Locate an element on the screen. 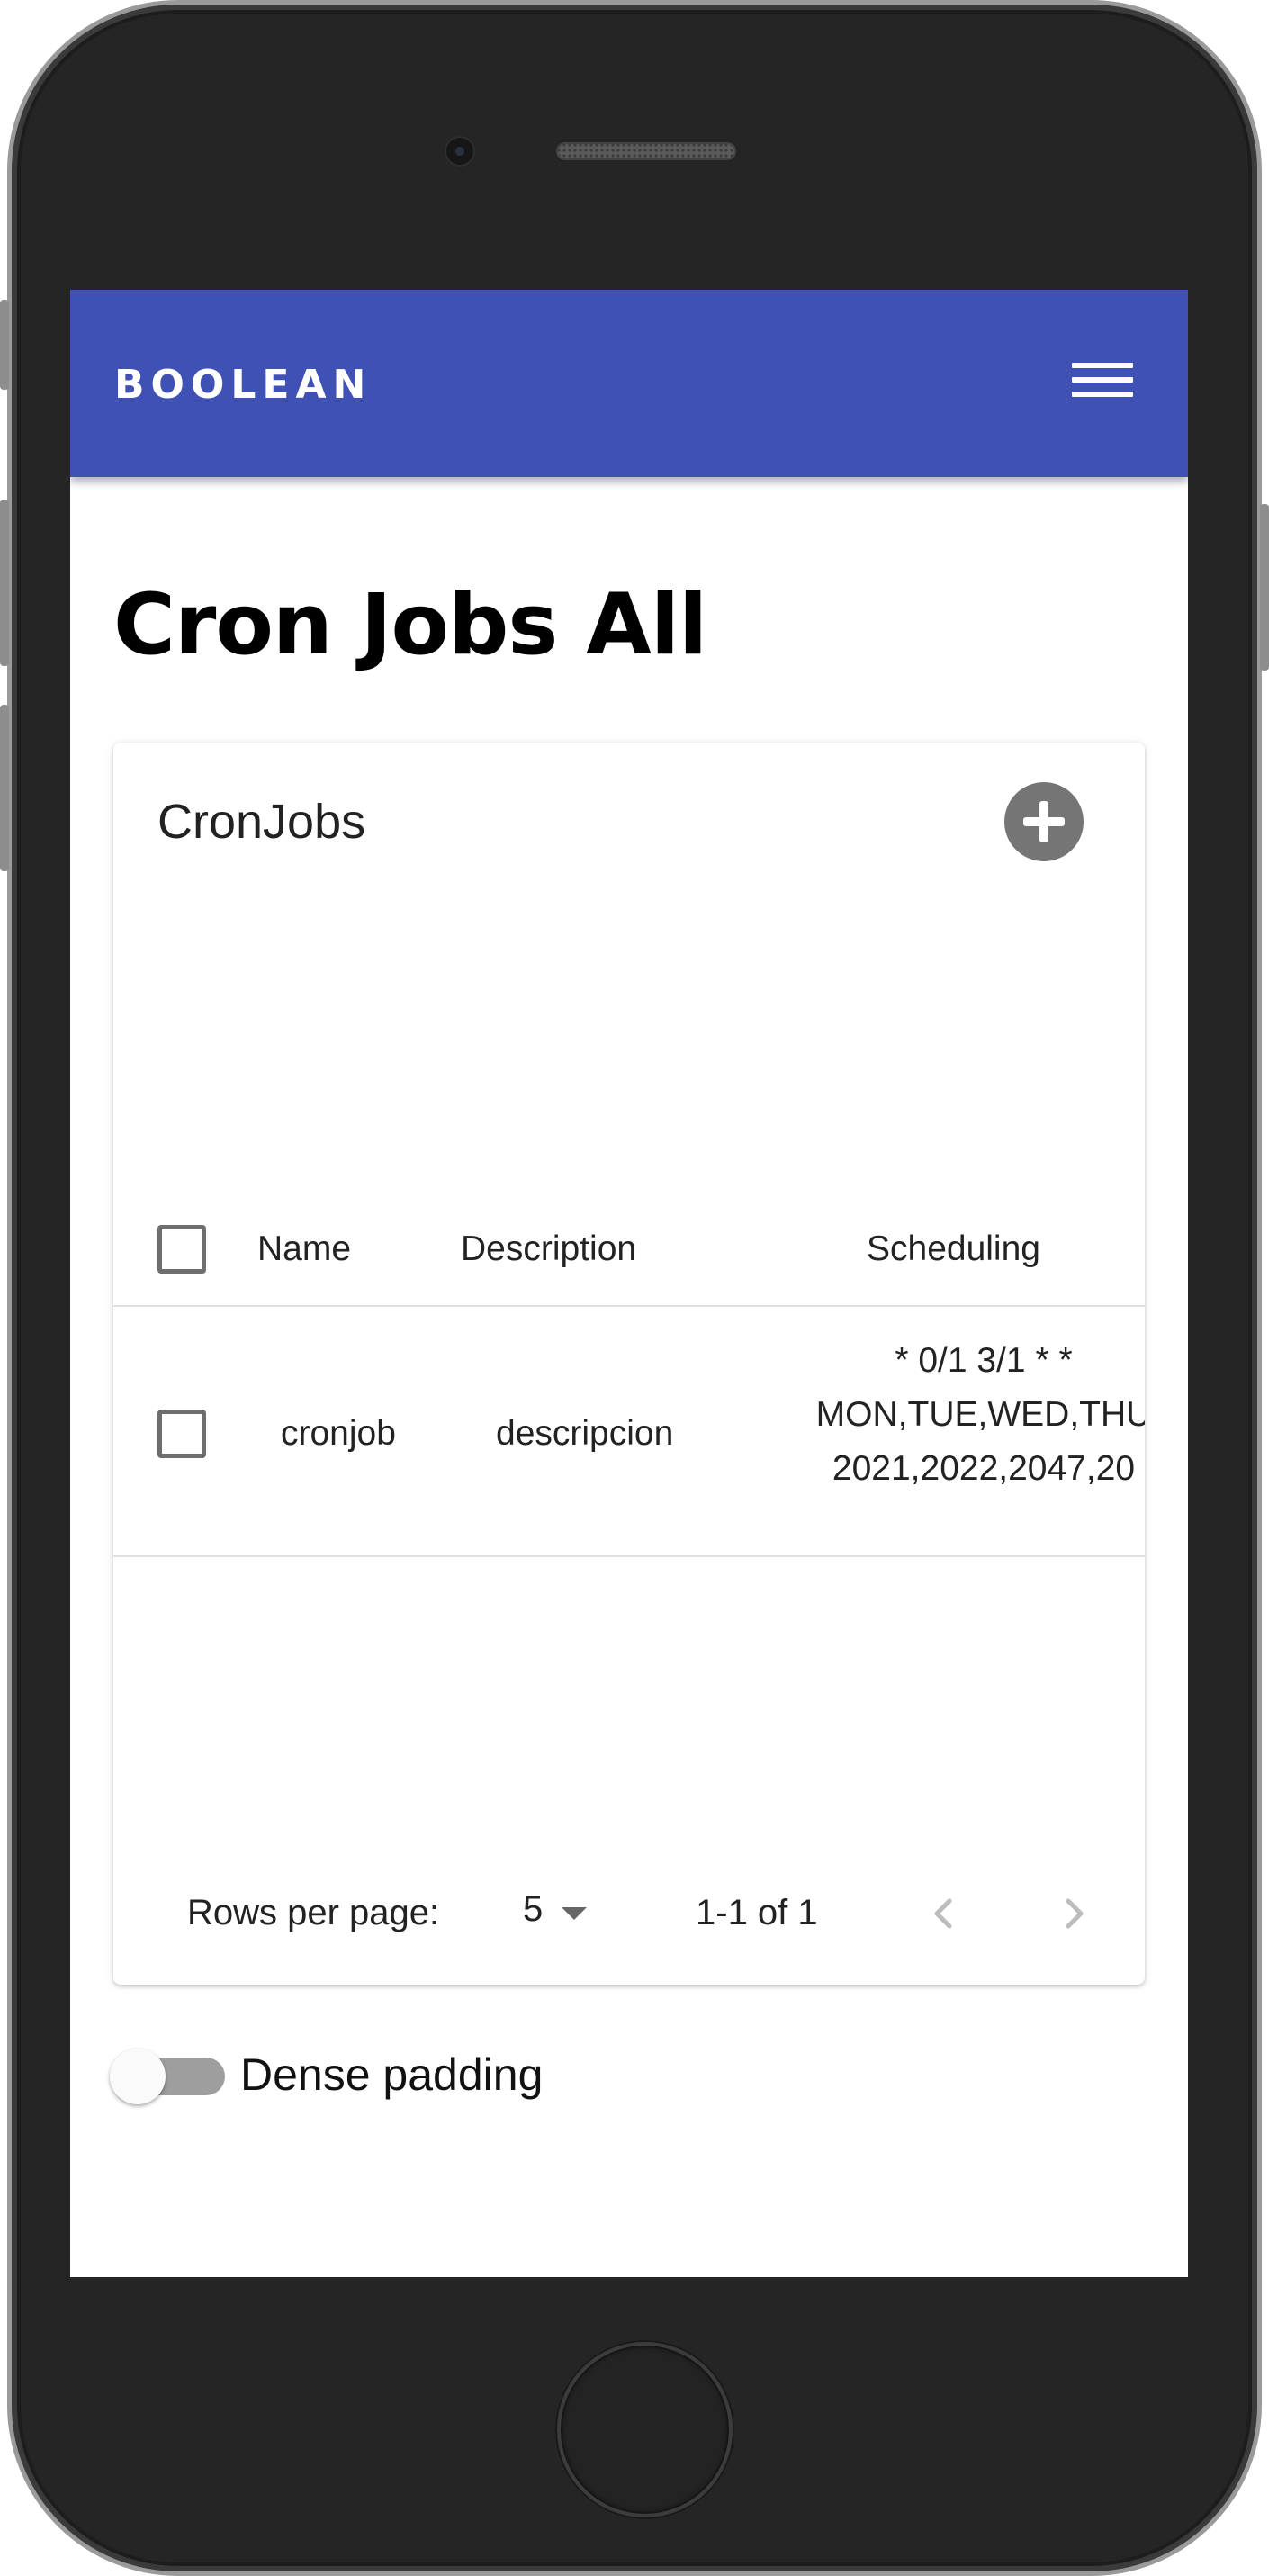 The height and width of the screenshot is (2576, 1269). power-button is located at coordinates (1264, 587).